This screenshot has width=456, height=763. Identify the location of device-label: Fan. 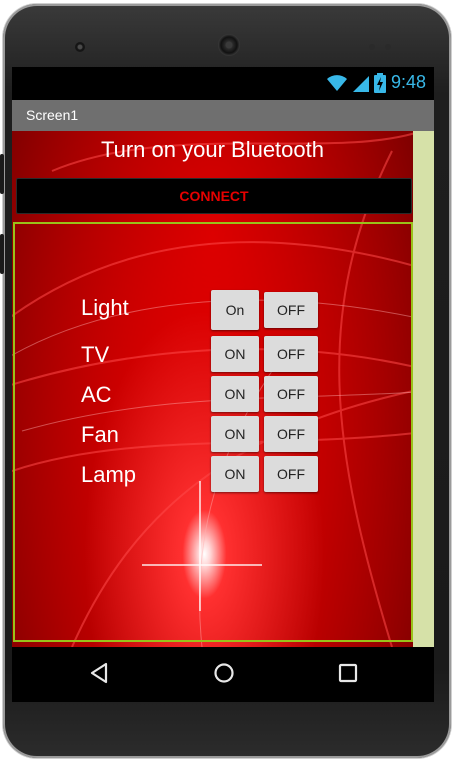
(100, 434).